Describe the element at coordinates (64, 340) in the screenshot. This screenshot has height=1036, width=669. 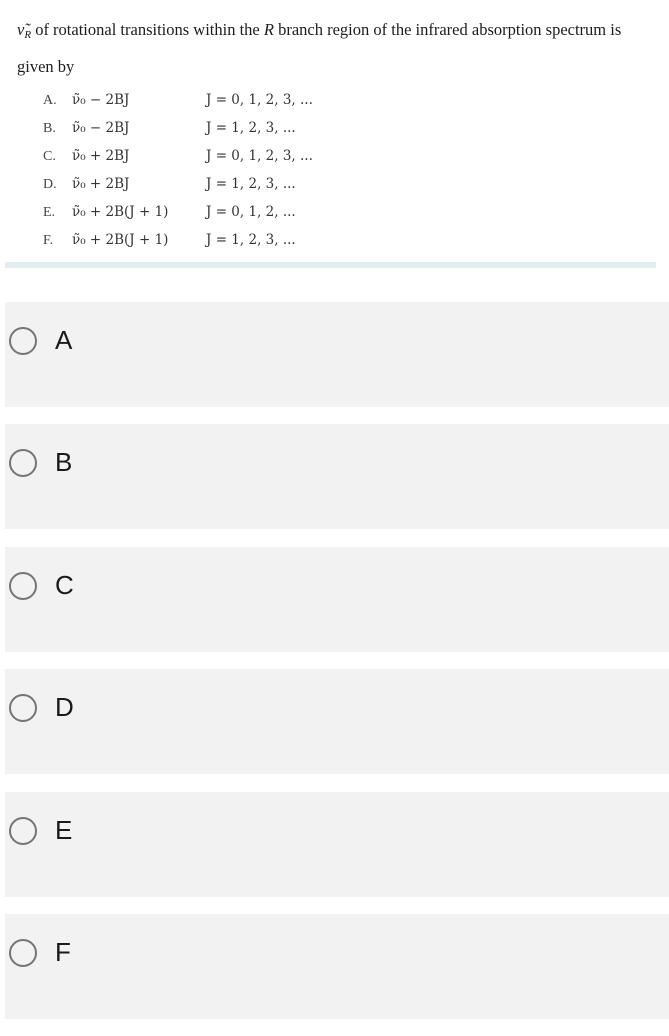
I see `option-label: A` at that location.